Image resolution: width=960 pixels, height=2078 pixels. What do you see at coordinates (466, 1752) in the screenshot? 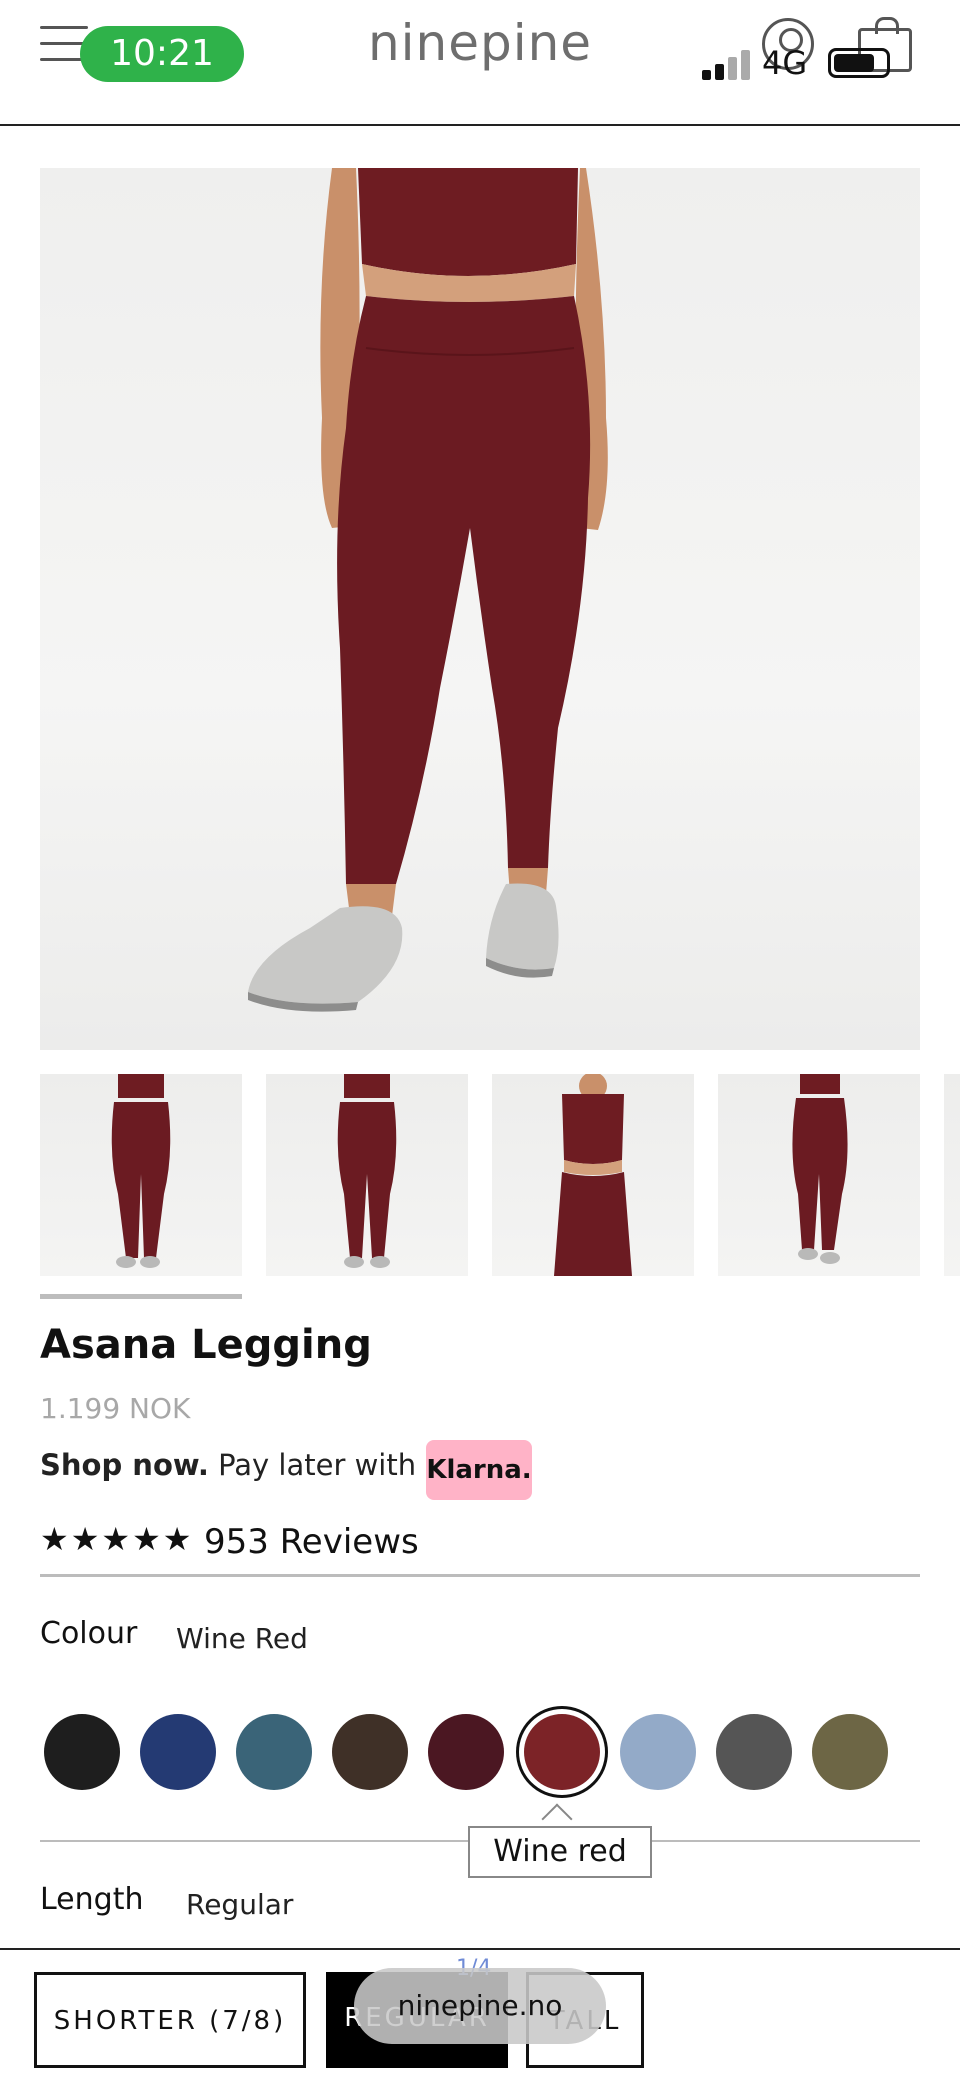
I see `swatch-plum` at bounding box center [466, 1752].